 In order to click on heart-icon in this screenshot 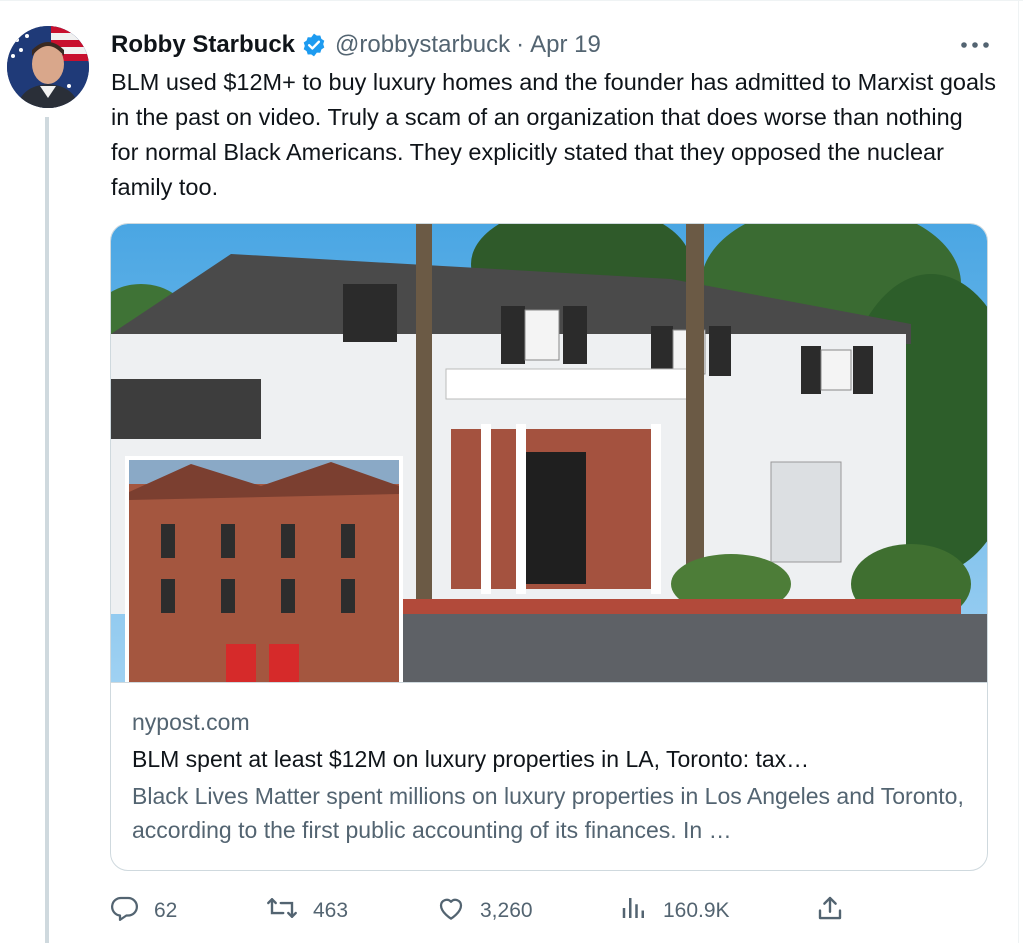, I will do `click(458, 911)`.